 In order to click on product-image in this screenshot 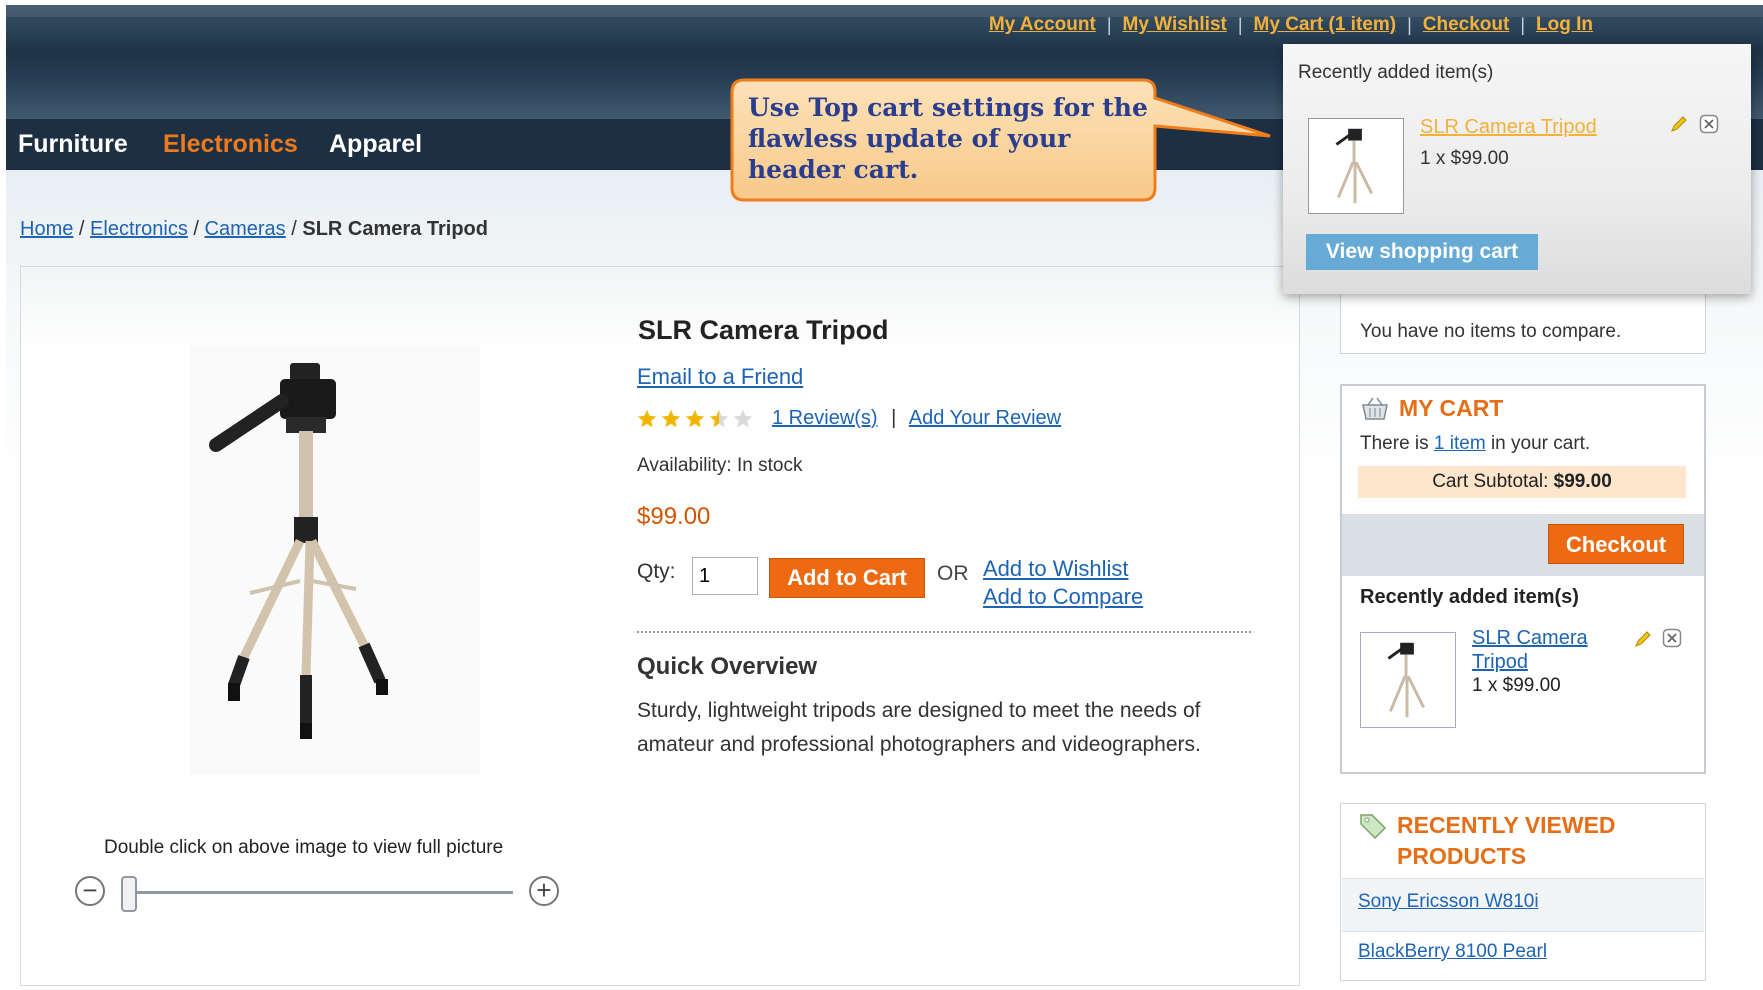, I will do `click(335, 560)`.